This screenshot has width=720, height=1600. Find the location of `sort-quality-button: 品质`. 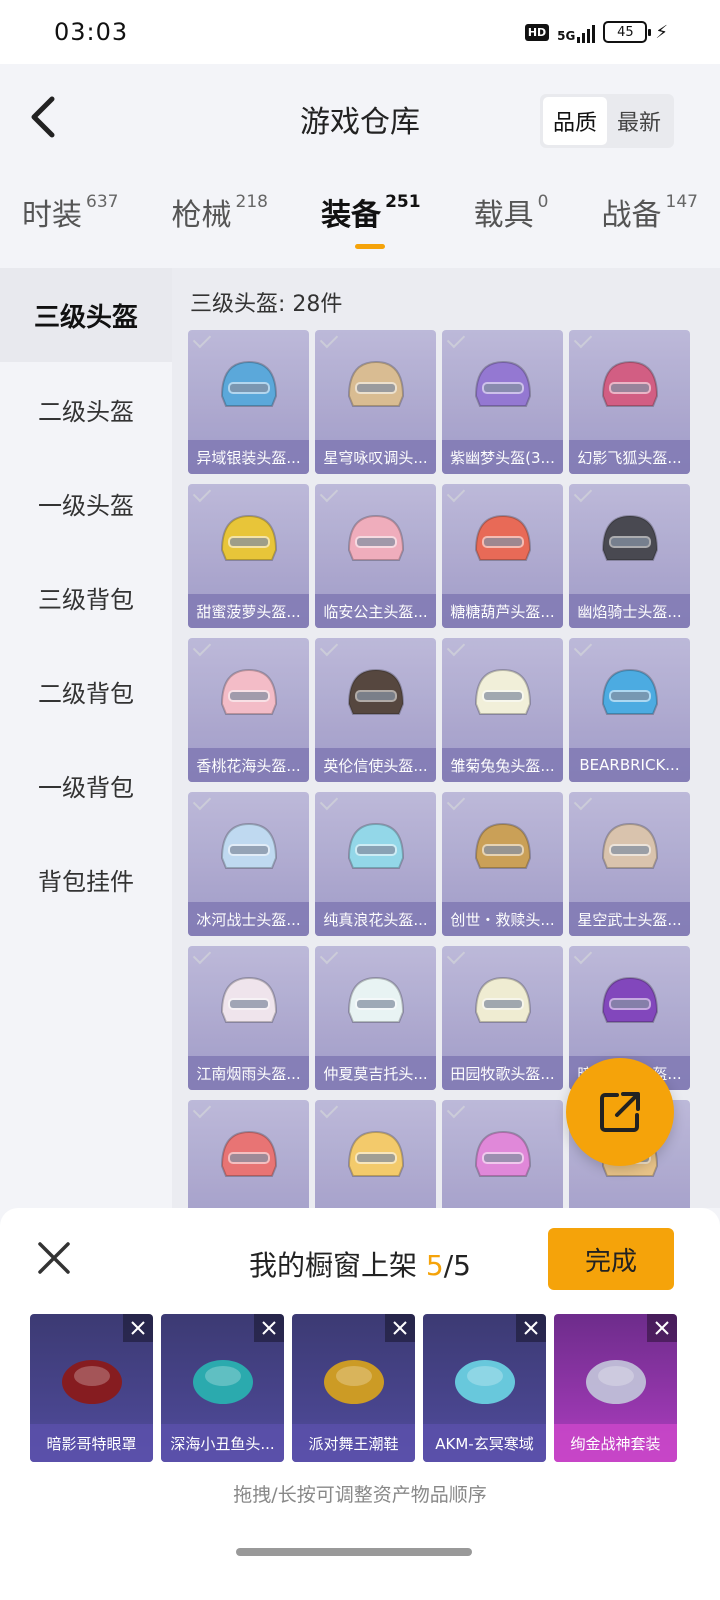

sort-quality-button: 品质 is located at coordinates (574, 121).